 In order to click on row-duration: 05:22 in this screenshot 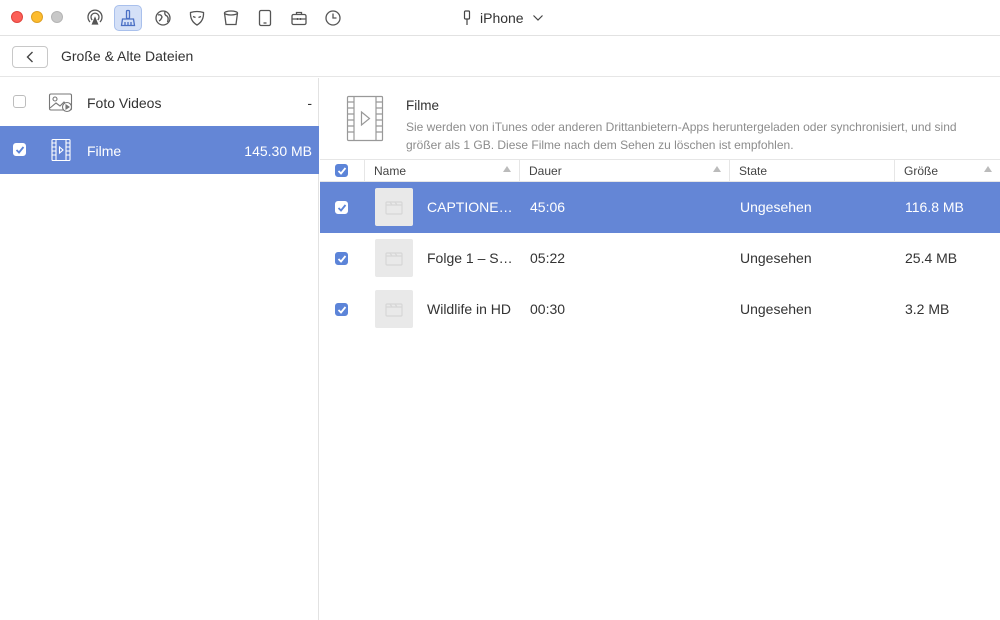, I will do `click(548, 258)`.